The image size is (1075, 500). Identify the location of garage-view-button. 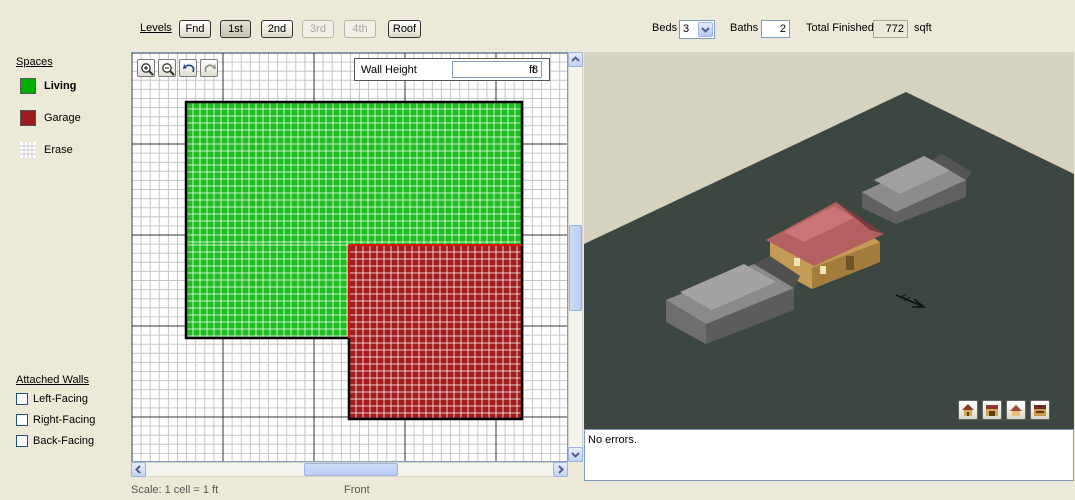
(992, 410).